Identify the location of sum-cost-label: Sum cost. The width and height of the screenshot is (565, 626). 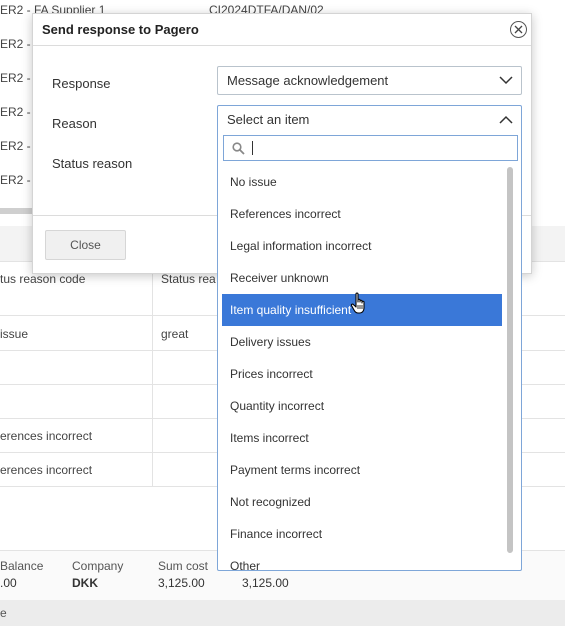
(183, 566).